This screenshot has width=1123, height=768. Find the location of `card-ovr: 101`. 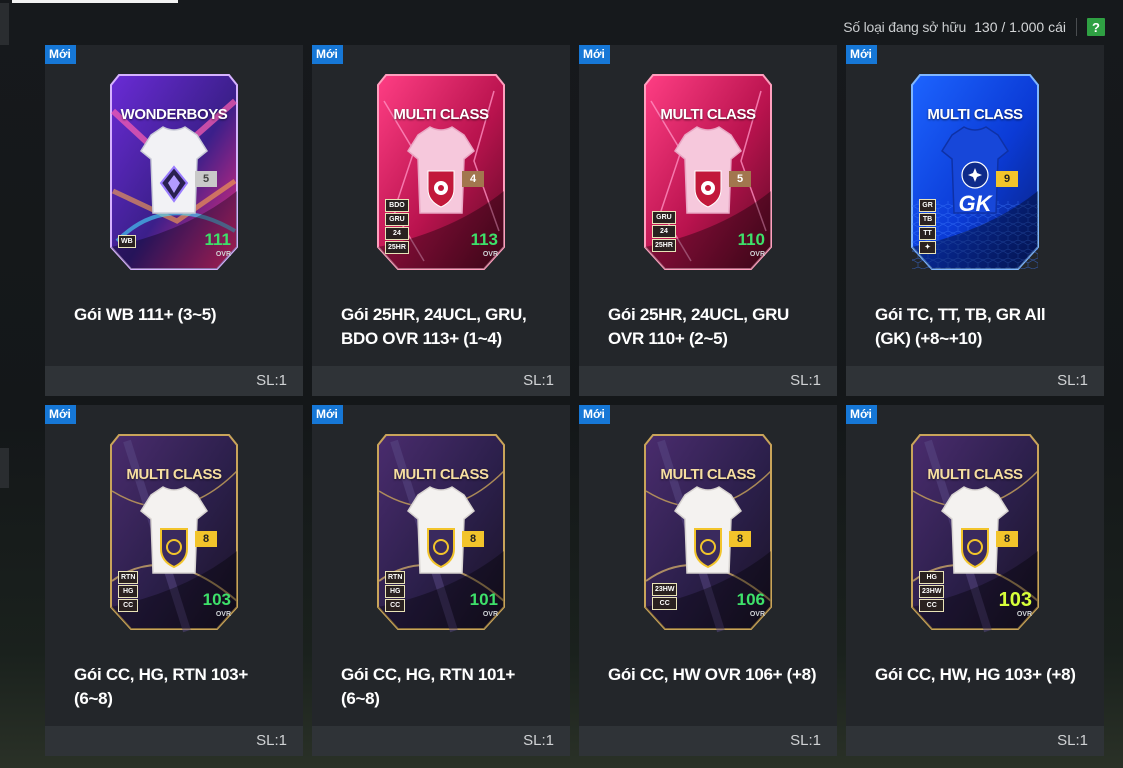

card-ovr: 101 is located at coordinates (483, 599).